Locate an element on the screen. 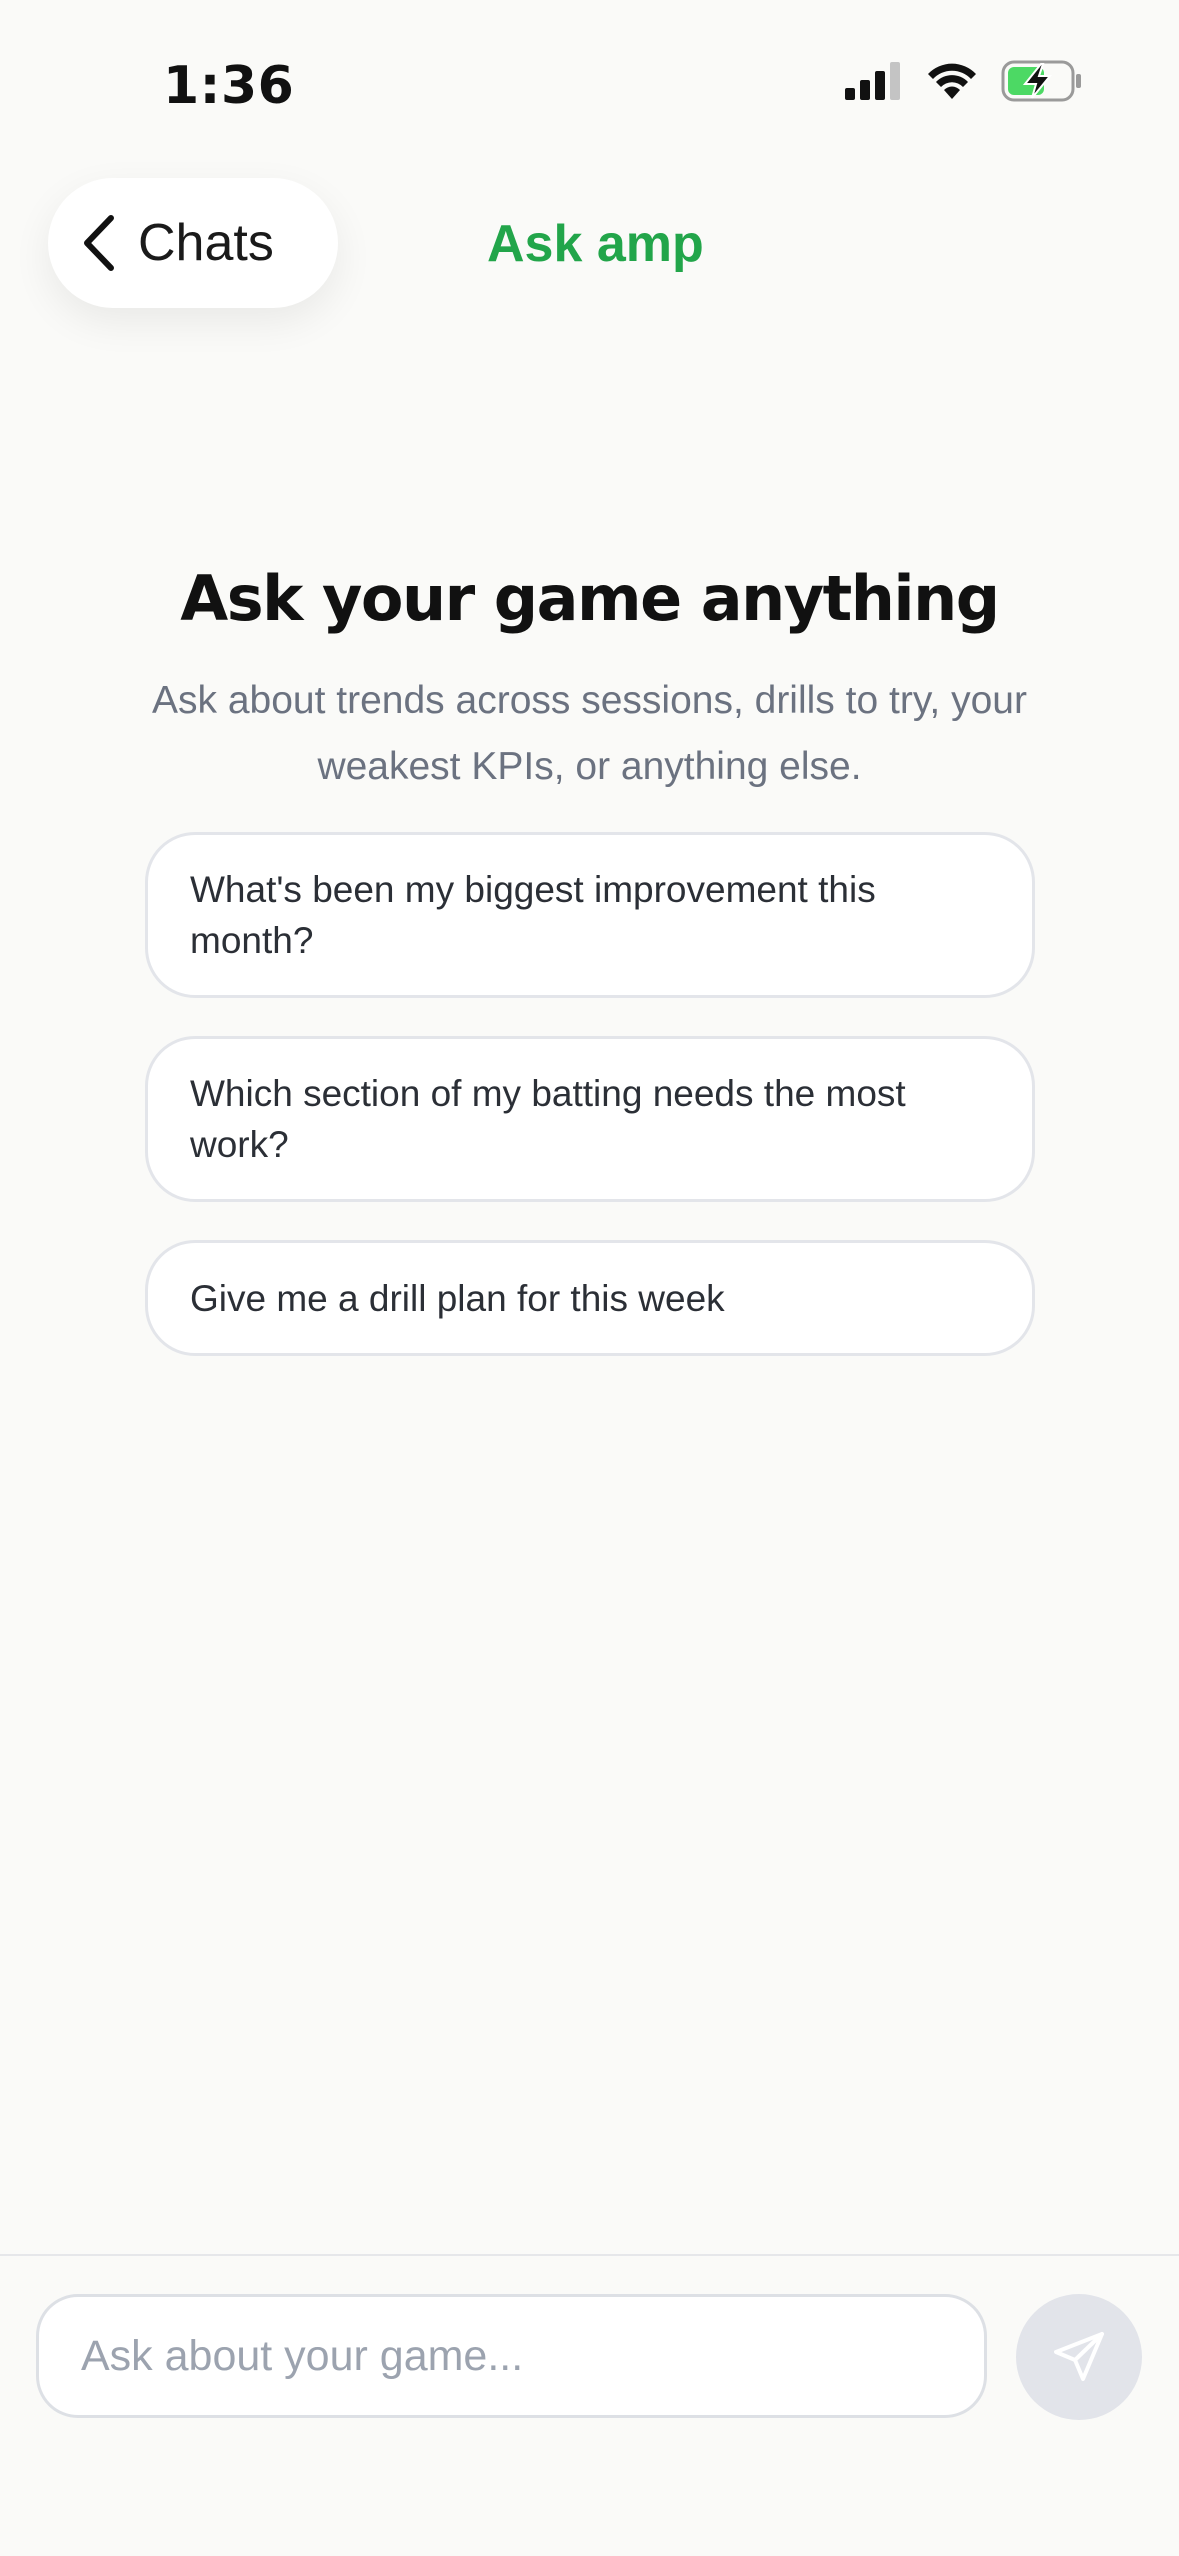 The width and height of the screenshot is (1179, 2556). suggestion-text: Give me a drill plan for this week is located at coordinates (457, 1298).